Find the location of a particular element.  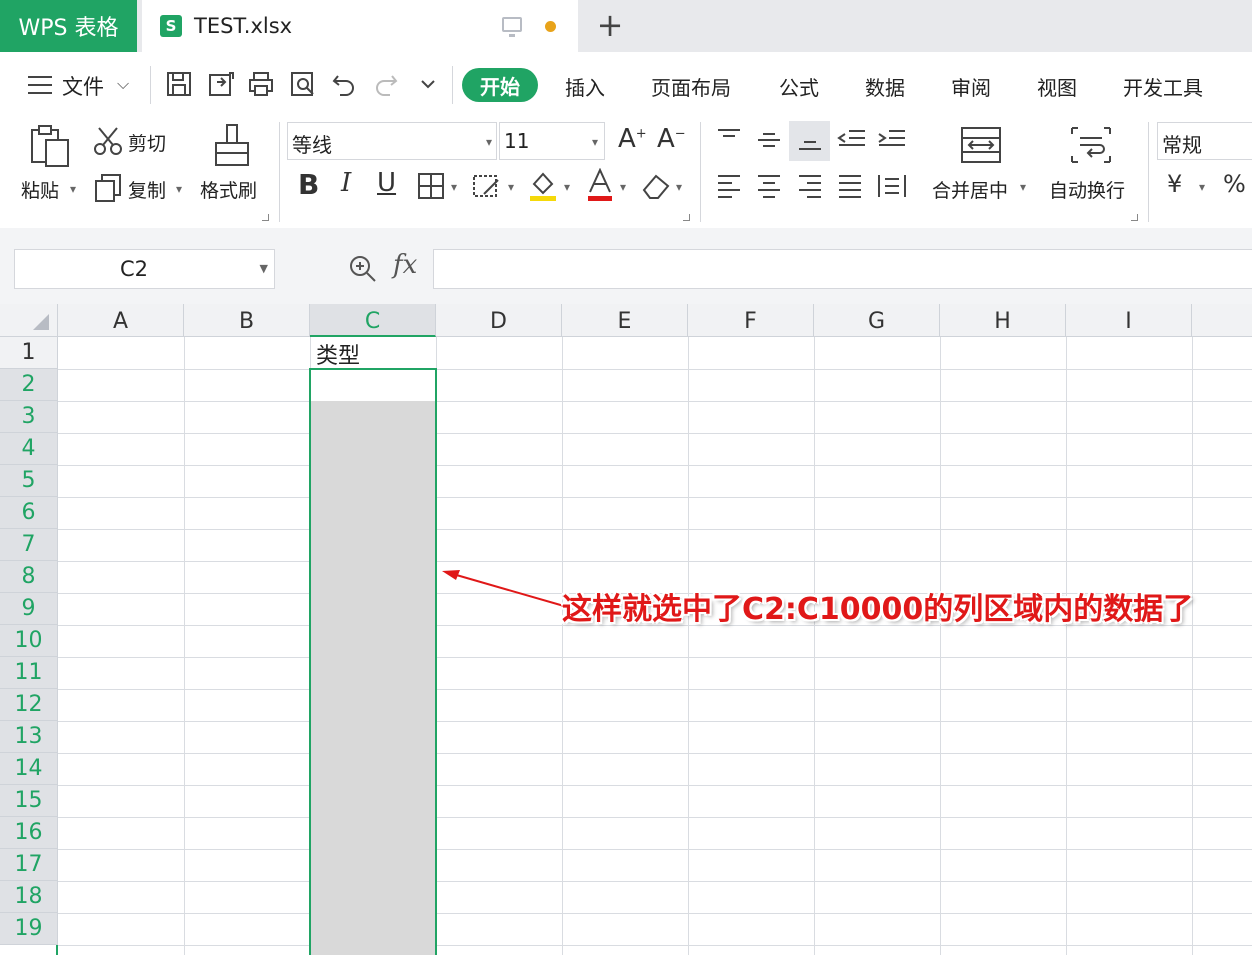

tab-start: 开始 is located at coordinates (500, 85).